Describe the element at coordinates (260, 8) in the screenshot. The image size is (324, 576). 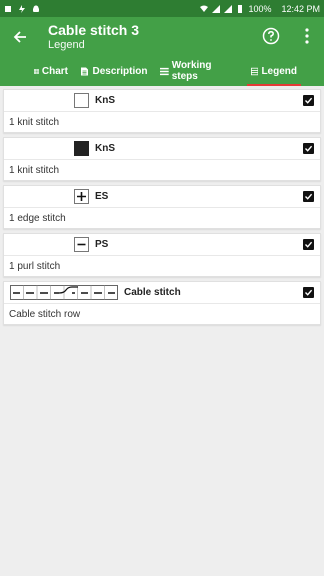
I see `battery-percent: 100%` at that location.